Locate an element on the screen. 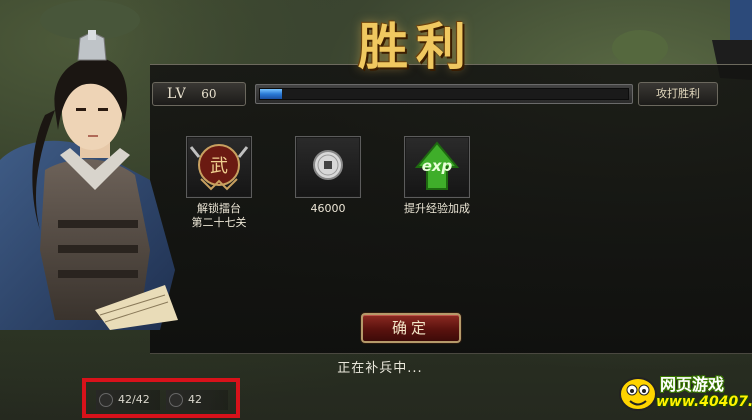 This screenshot has width=752, height=420. victory-title: 胜利 is located at coordinates (416, 46).